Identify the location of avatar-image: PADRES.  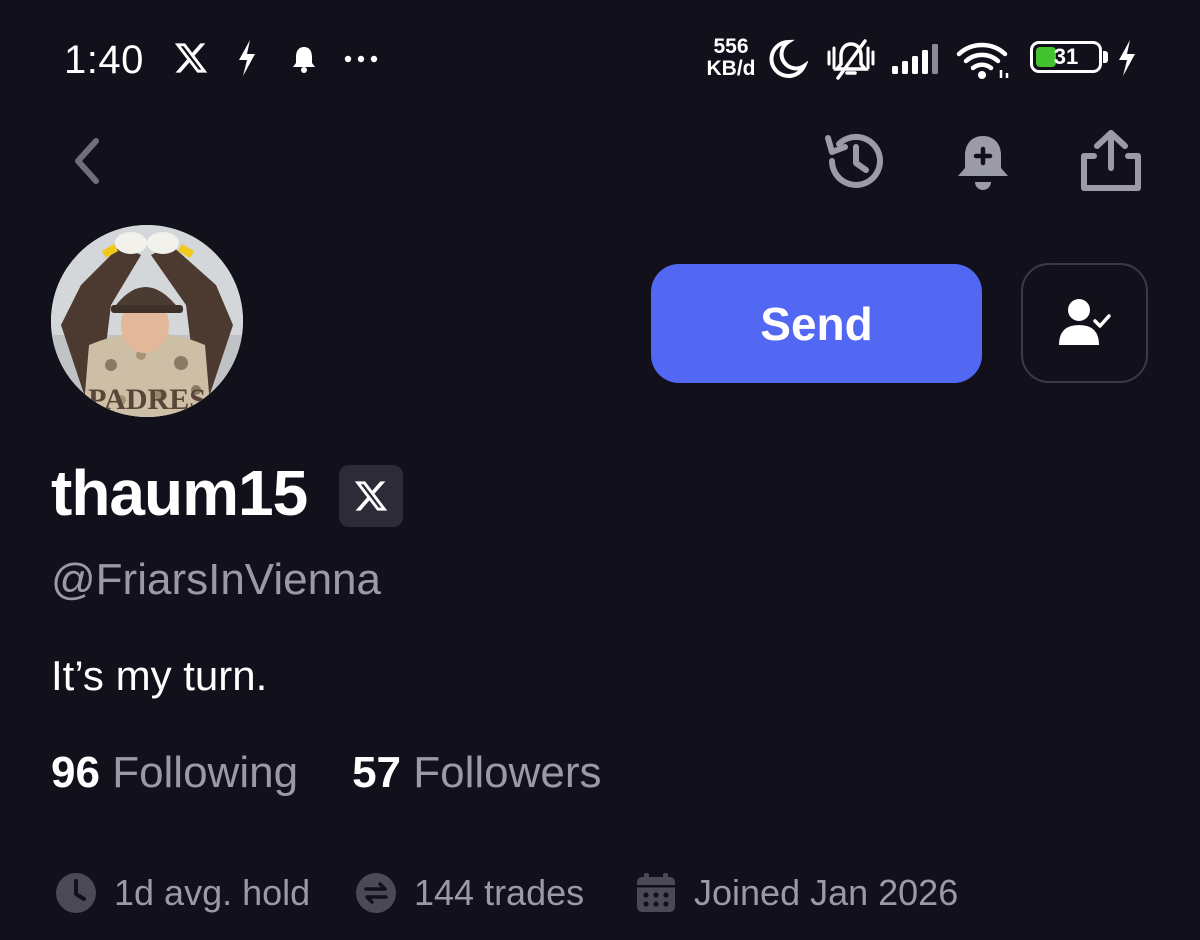
(147, 321).